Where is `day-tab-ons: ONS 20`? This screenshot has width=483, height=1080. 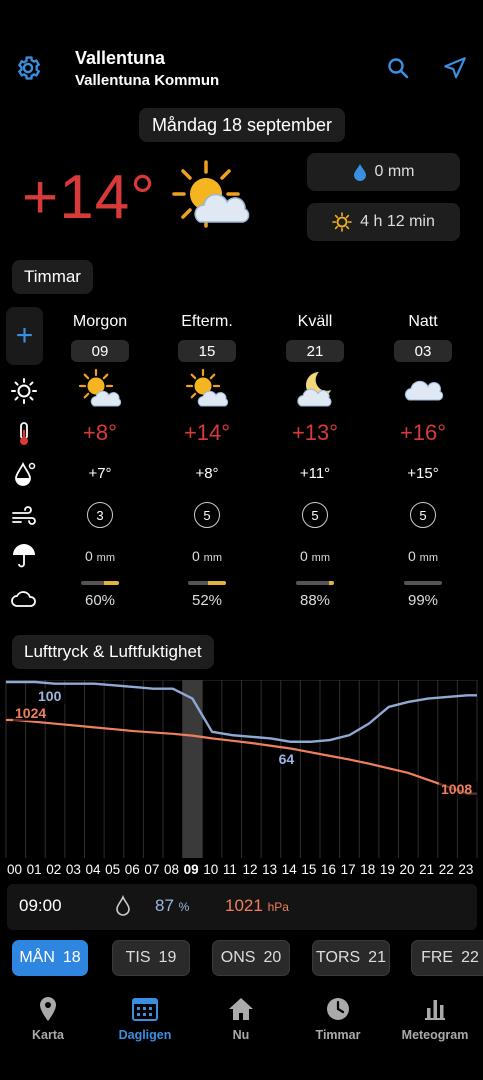 day-tab-ons: ONS 20 is located at coordinates (251, 958).